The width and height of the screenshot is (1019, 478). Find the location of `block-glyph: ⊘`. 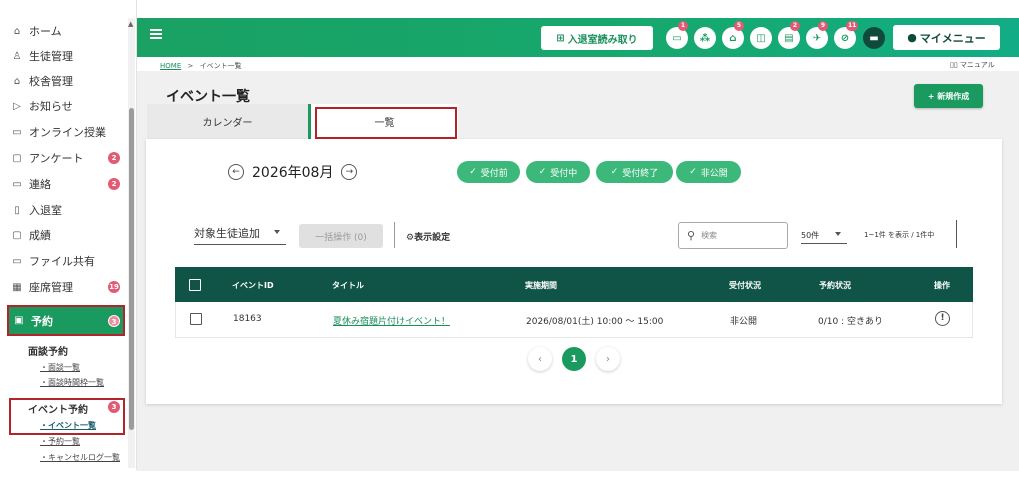

block-glyph: ⊘ is located at coordinates (845, 38).